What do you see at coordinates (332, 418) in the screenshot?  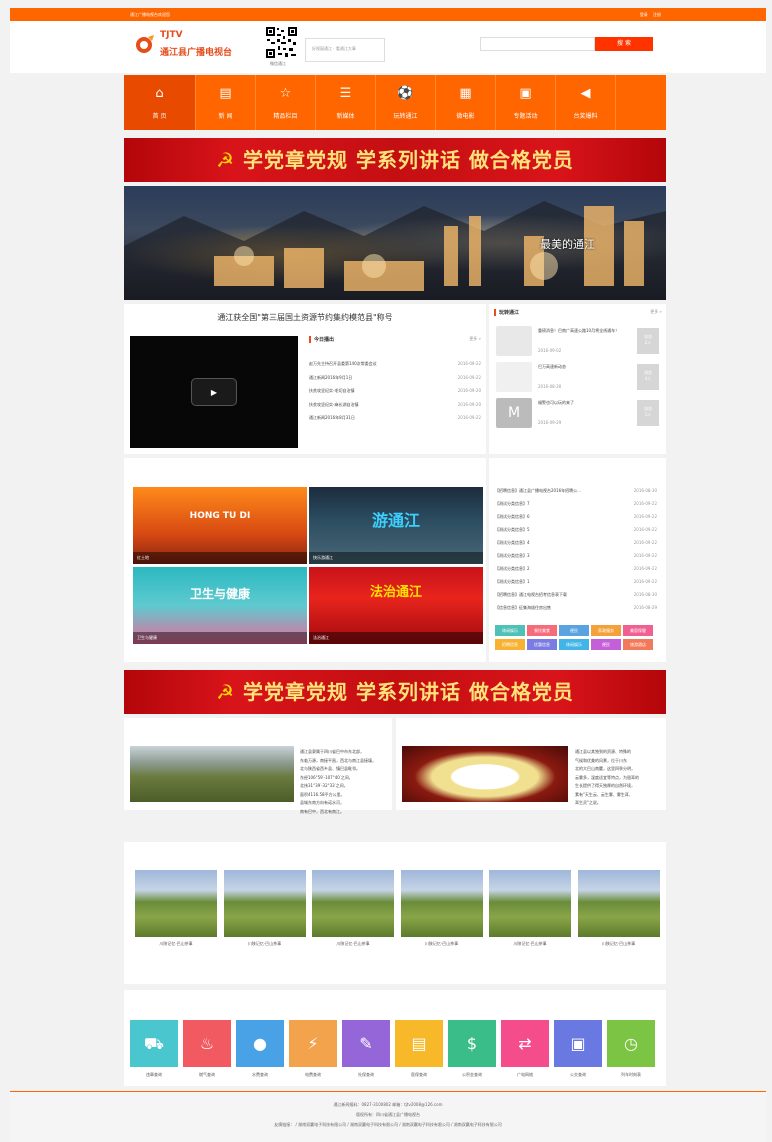 I see `news-item-title: 通江新闻2016年8月31日` at bounding box center [332, 418].